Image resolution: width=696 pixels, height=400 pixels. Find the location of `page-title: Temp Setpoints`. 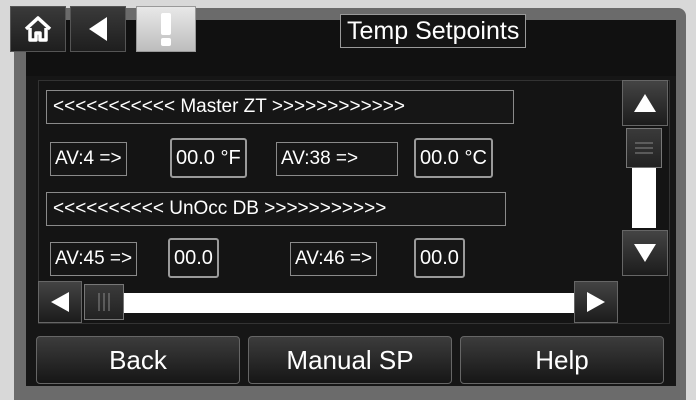

page-title: Temp Setpoints is located at coordinates (433, 31).